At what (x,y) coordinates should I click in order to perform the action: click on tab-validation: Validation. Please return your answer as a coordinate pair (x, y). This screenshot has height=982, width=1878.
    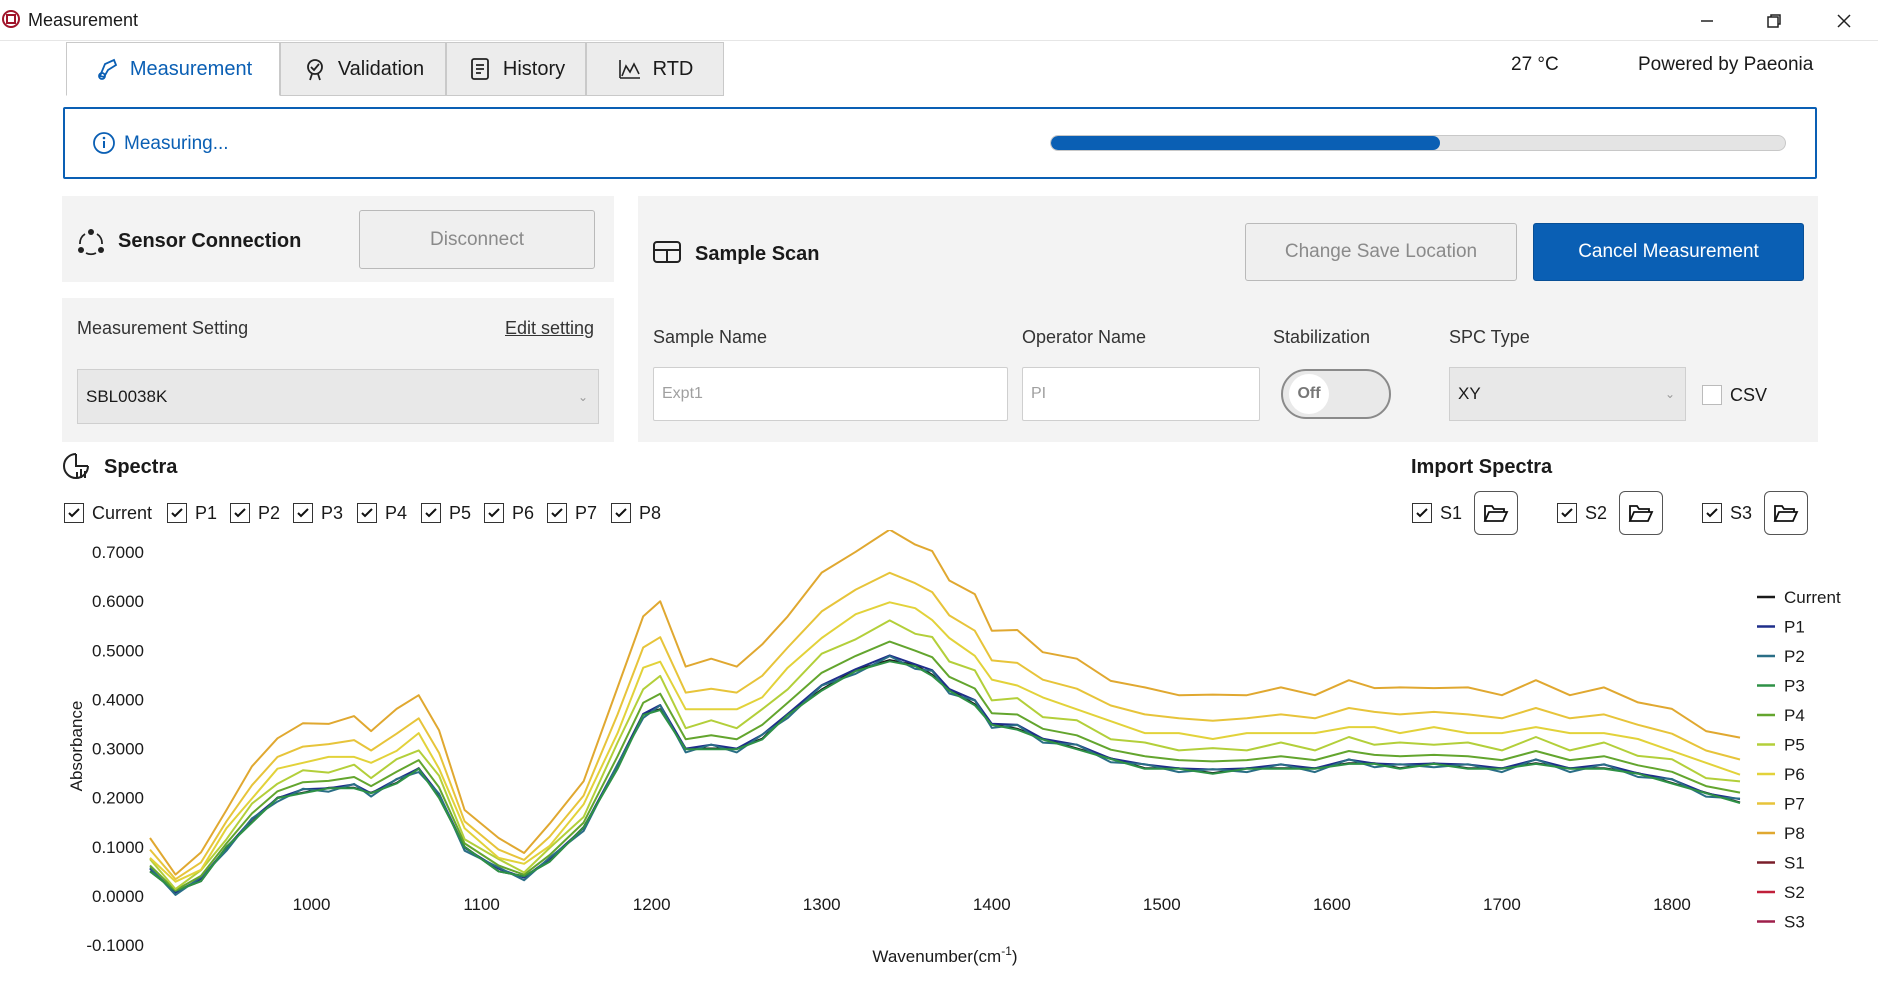
    Looking at the image, I should click on (363, 69).